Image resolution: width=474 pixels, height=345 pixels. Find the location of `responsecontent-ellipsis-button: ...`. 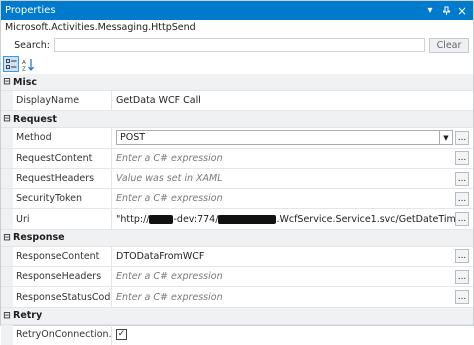

responsecontent-ellipsis-button: ... is located at coordinates (462, 256).